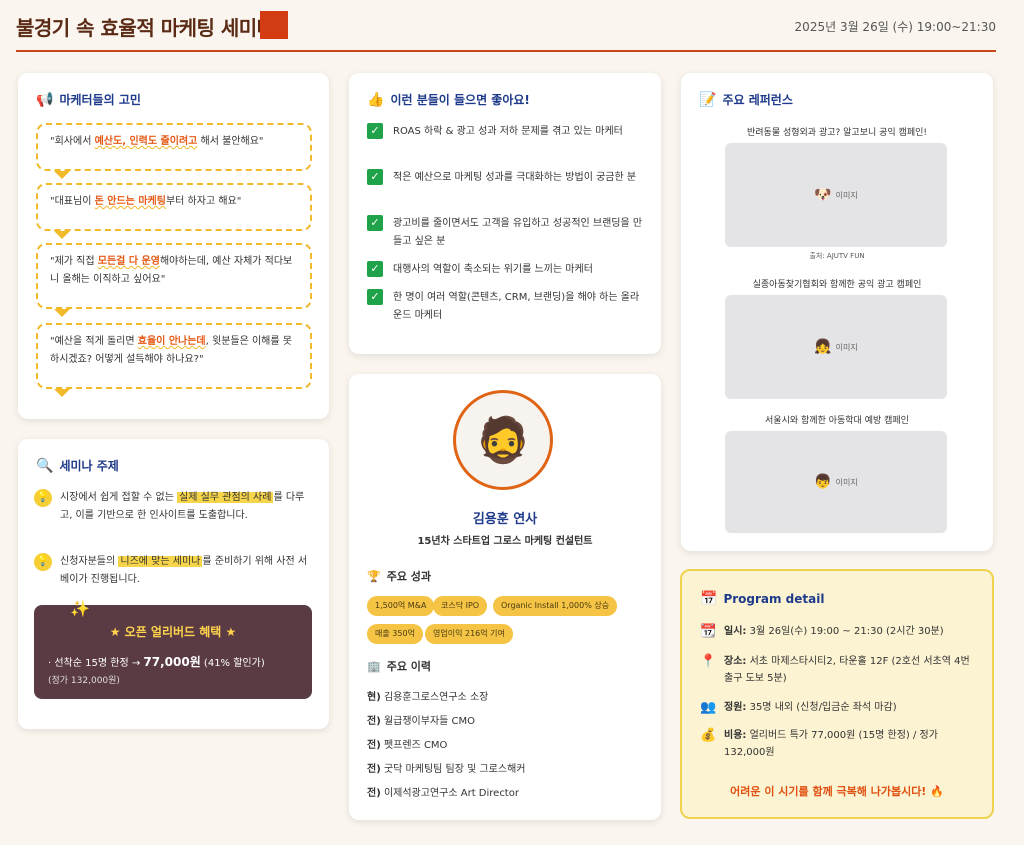 This screenshot has height=845, width=1024. Describe the element at coordinates (156, 662) in the screenshot. I see `benefit-line: · 선착순 15명 한정 → 77,000원 (41% 할인가)` at that location.